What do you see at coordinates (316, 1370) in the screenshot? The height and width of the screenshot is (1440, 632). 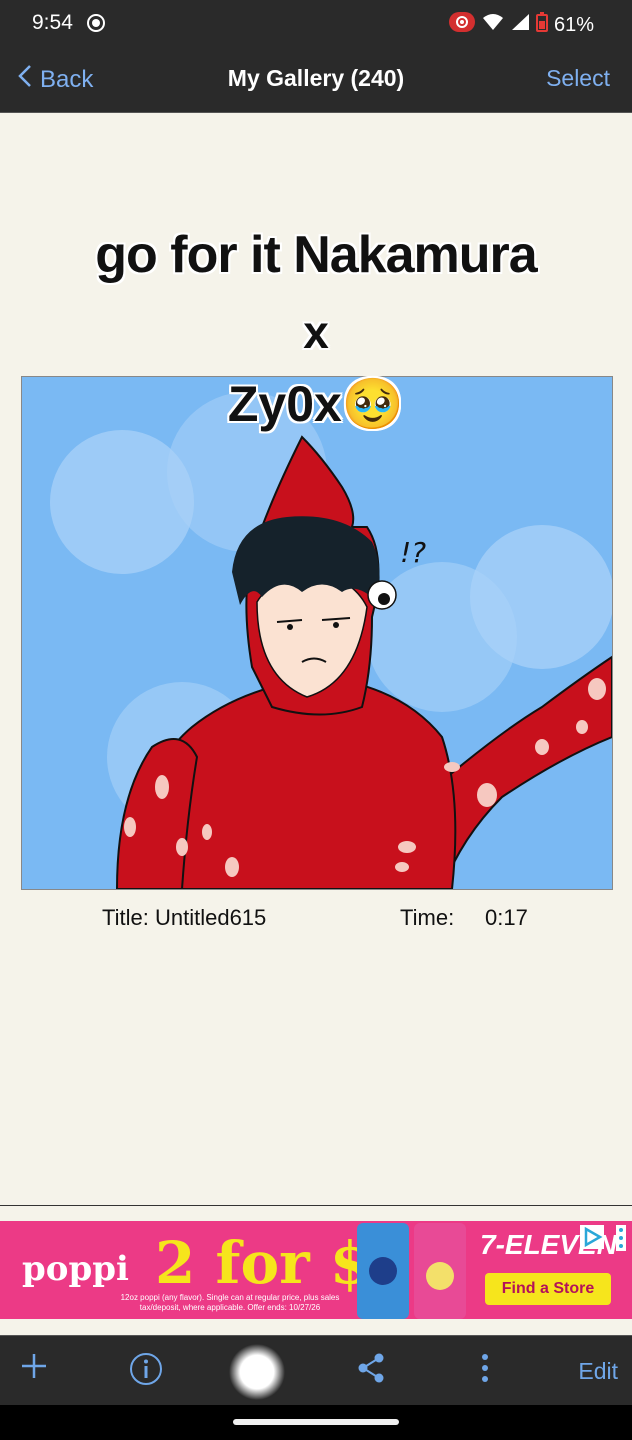 I see `bottom-toolbar: Edit` at bounding box center [316, 1370].